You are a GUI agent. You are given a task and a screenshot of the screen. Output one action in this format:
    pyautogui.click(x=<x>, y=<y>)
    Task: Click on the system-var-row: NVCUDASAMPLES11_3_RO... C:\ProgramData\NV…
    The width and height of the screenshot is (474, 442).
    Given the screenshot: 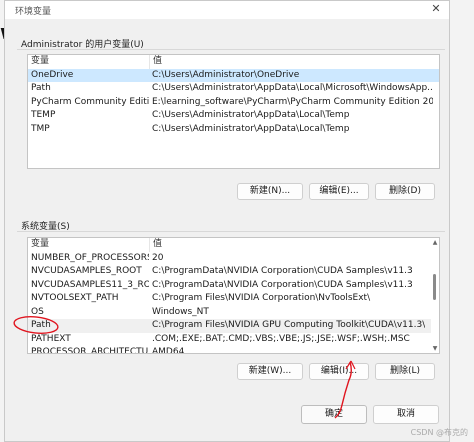 What is the action you would take?
    pyautogui.click(x=229, y=286)
    